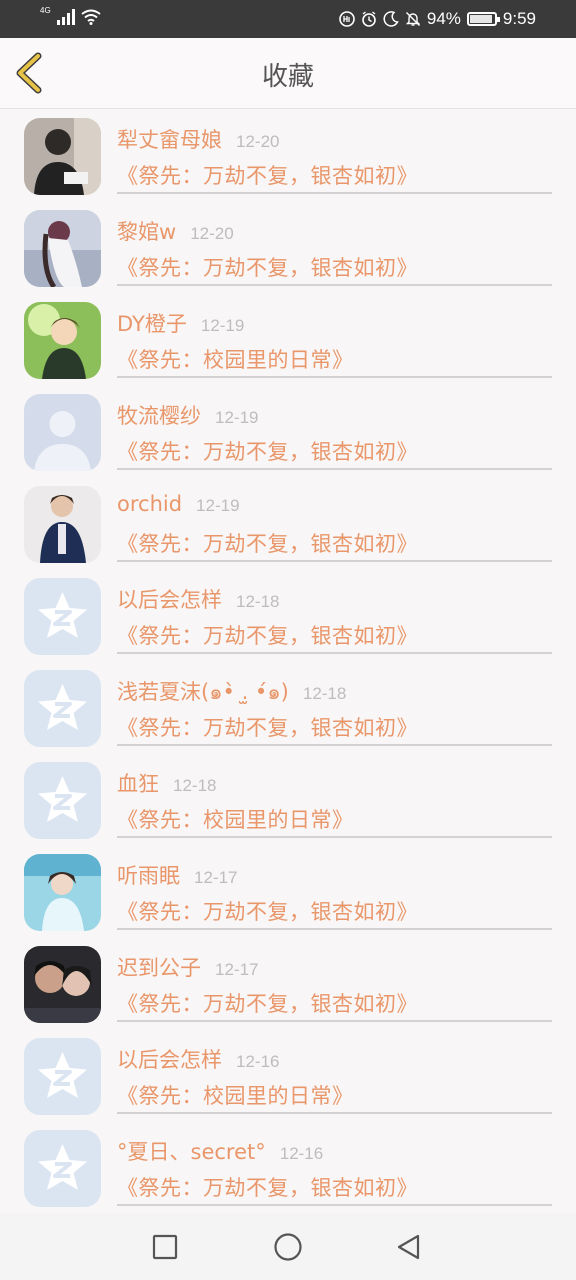  What do you see at coordinates (287, 77) in the screenshot?
I see `page-title: 收藏` at bounding box center [287, 77].